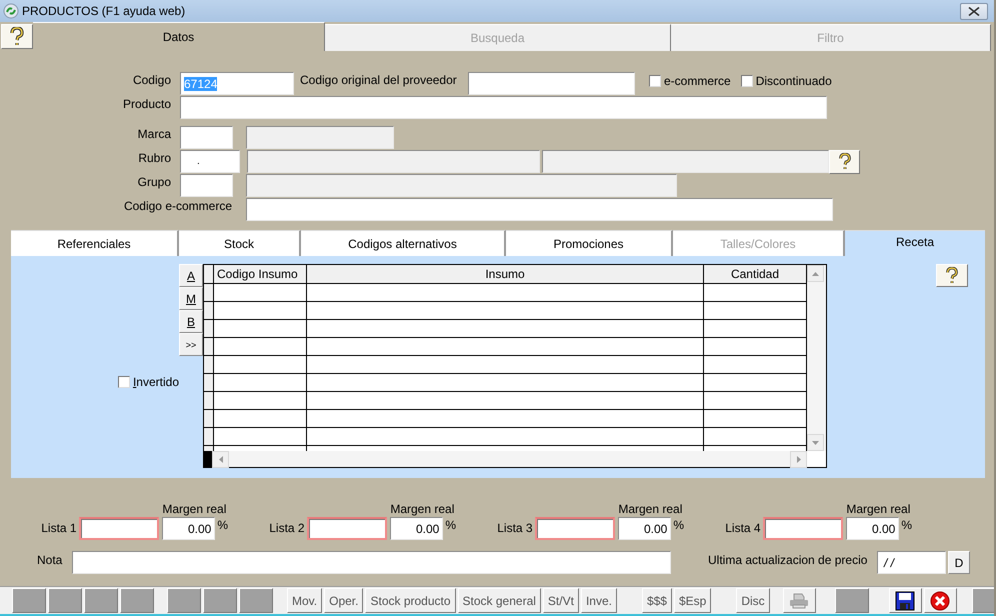  What do you see at coordinates (191, 344) in the screenshot?
I see `action-button: >>` at bounding box center [191, 344].